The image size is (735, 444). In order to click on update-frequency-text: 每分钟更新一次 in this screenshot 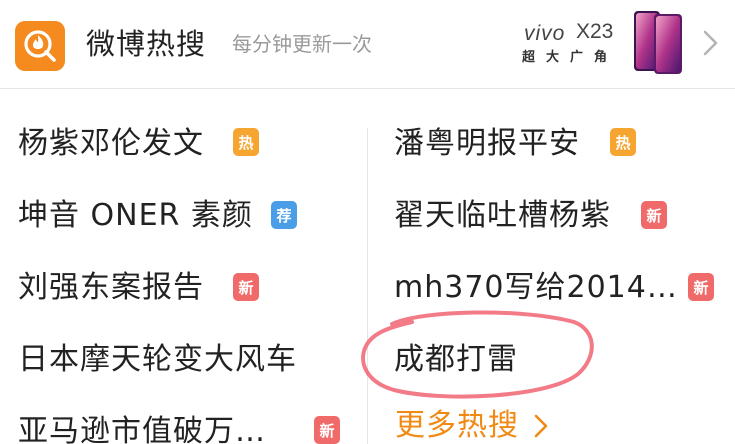, I will do `click(302, 44)`.